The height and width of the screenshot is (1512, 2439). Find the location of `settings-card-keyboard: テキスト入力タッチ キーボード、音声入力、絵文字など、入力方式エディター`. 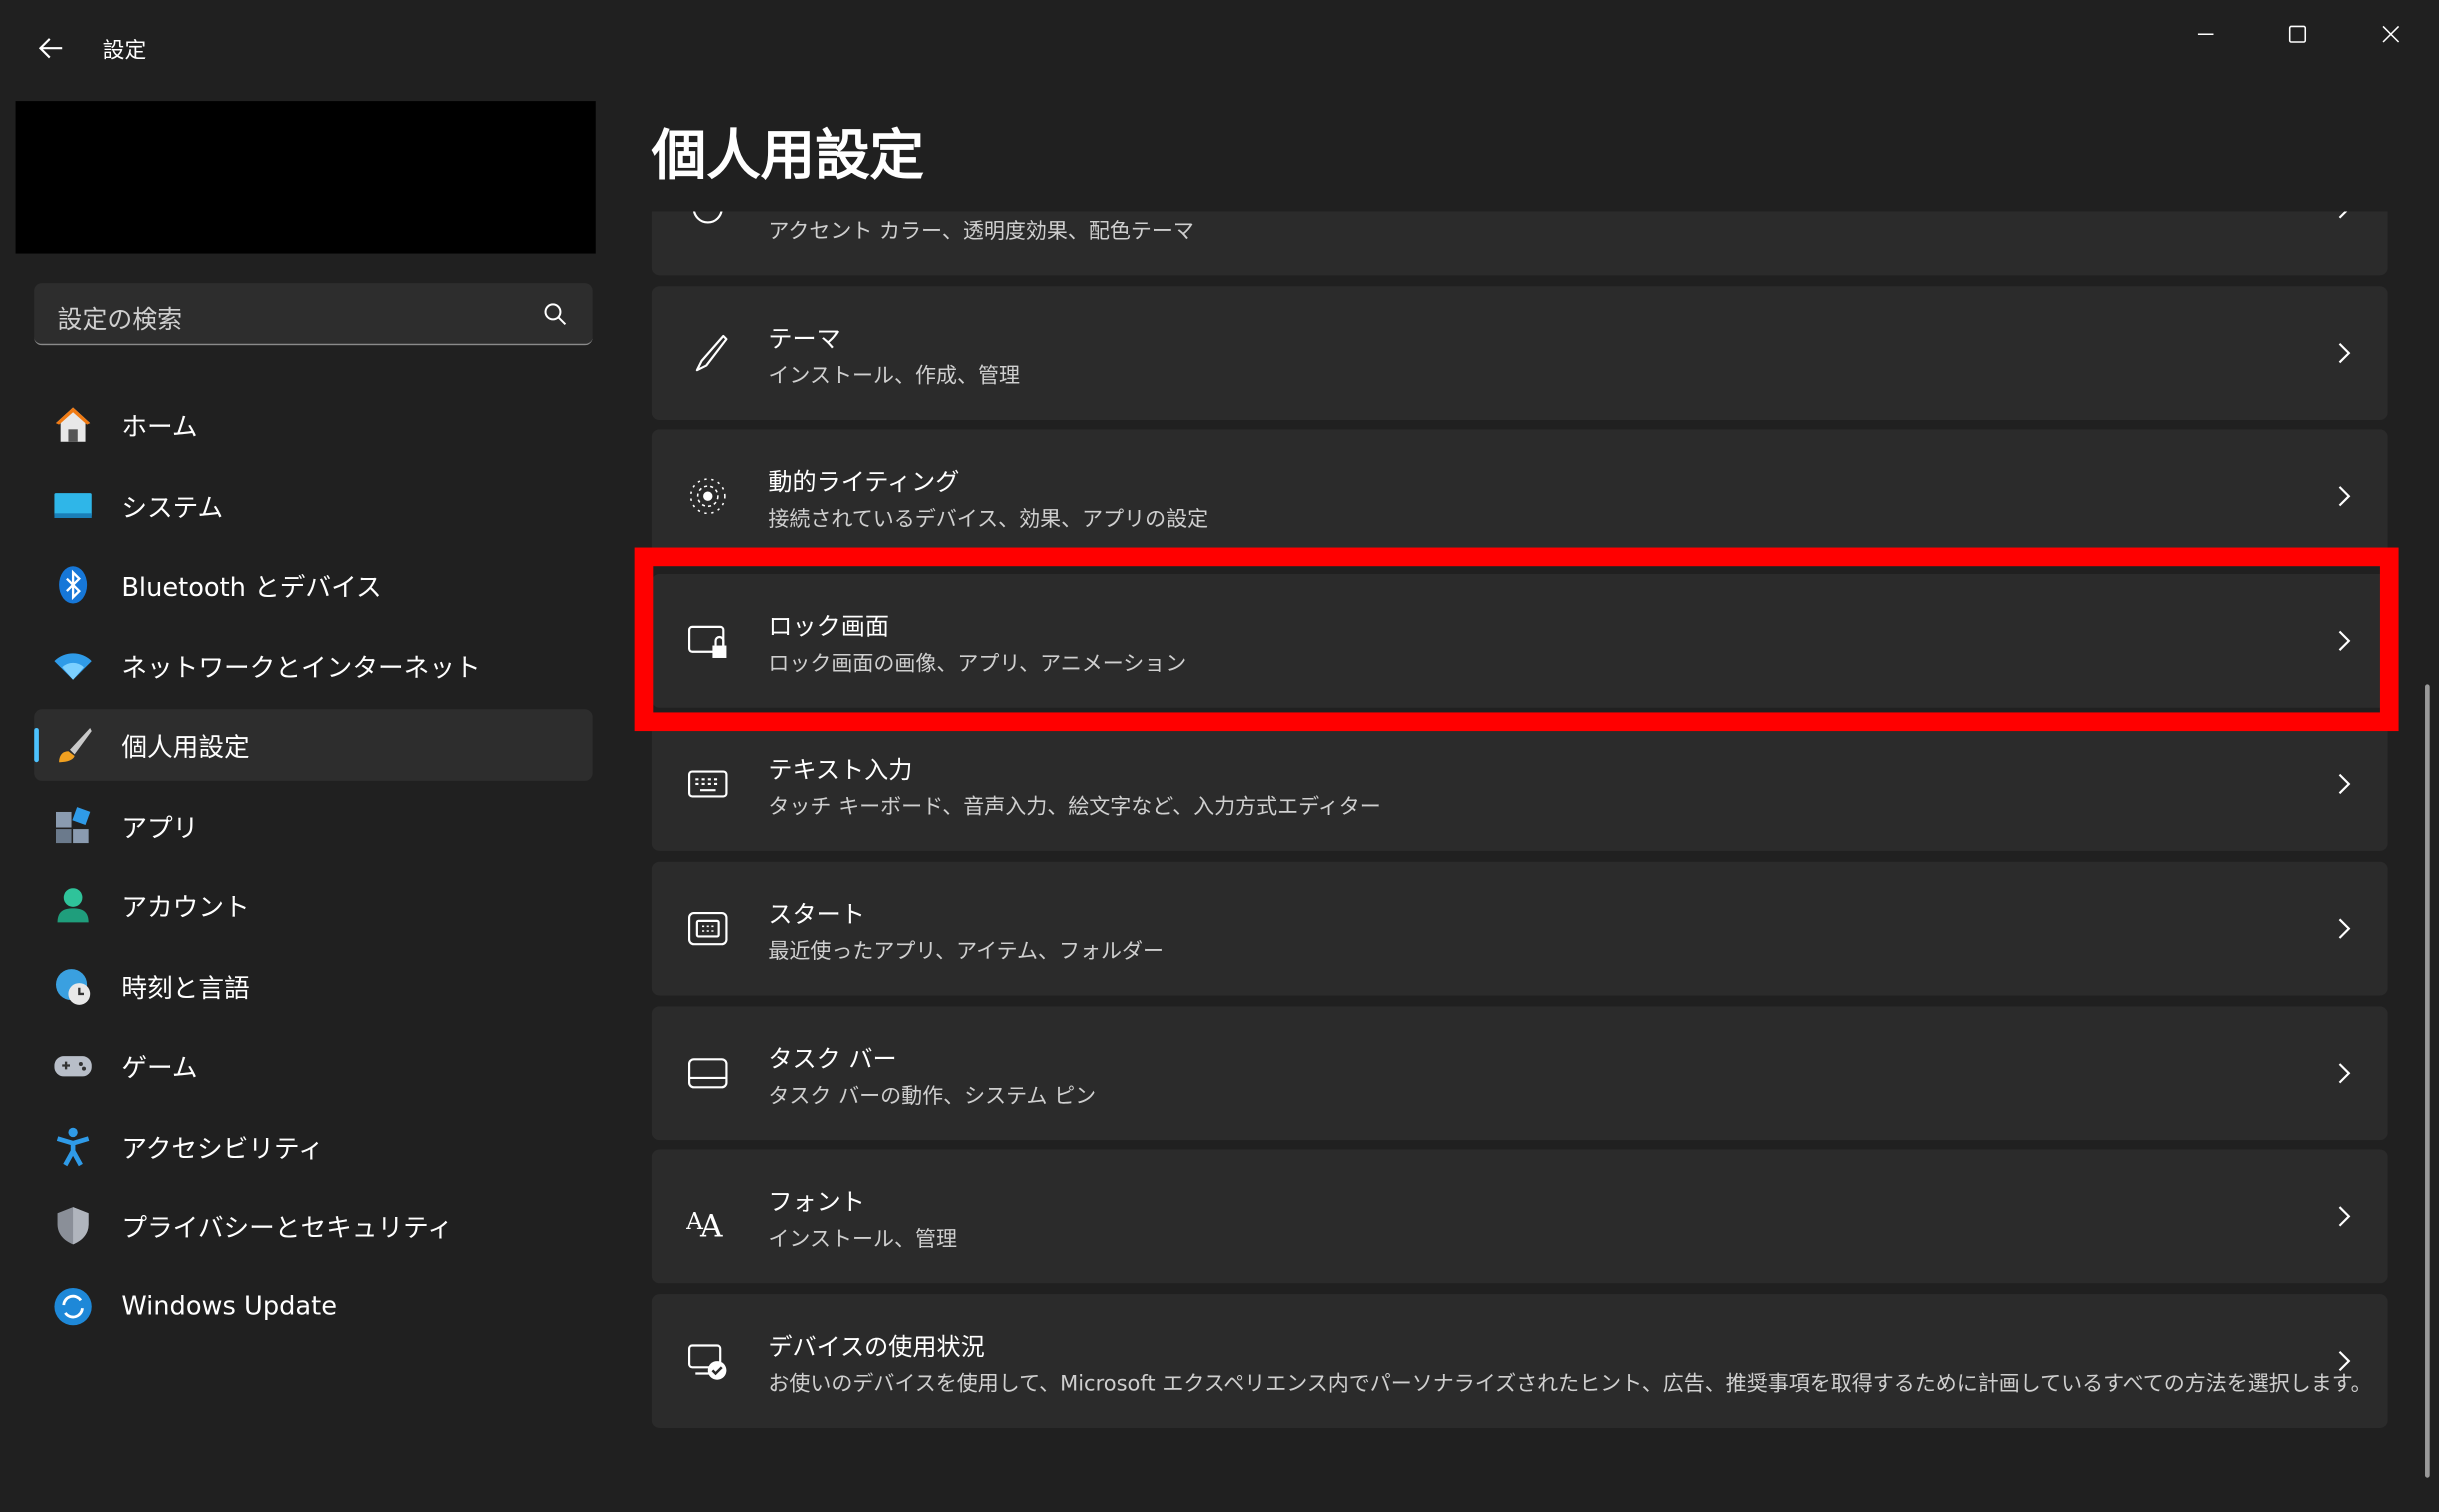

settings-card-keyboard: テキスト入力タッチ キーボード、音声入力、絵文字など、入力方式エディター is located at coordinates (1519, 784).